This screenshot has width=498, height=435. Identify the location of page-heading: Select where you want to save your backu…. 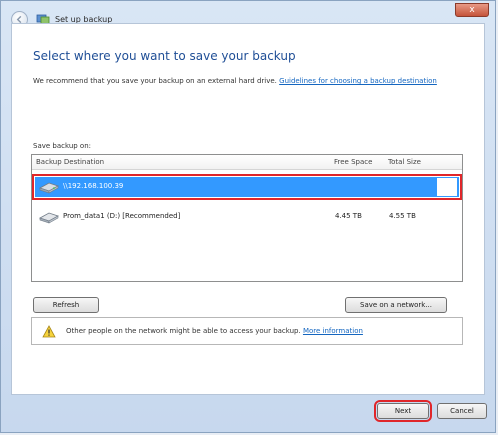
(164, 56).